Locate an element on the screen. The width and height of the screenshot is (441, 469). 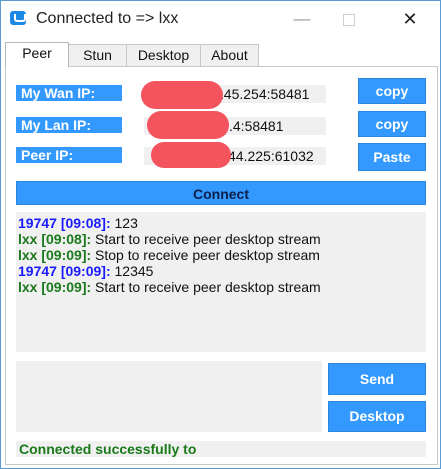
send-button: Send is located at coordinates (377, 379).